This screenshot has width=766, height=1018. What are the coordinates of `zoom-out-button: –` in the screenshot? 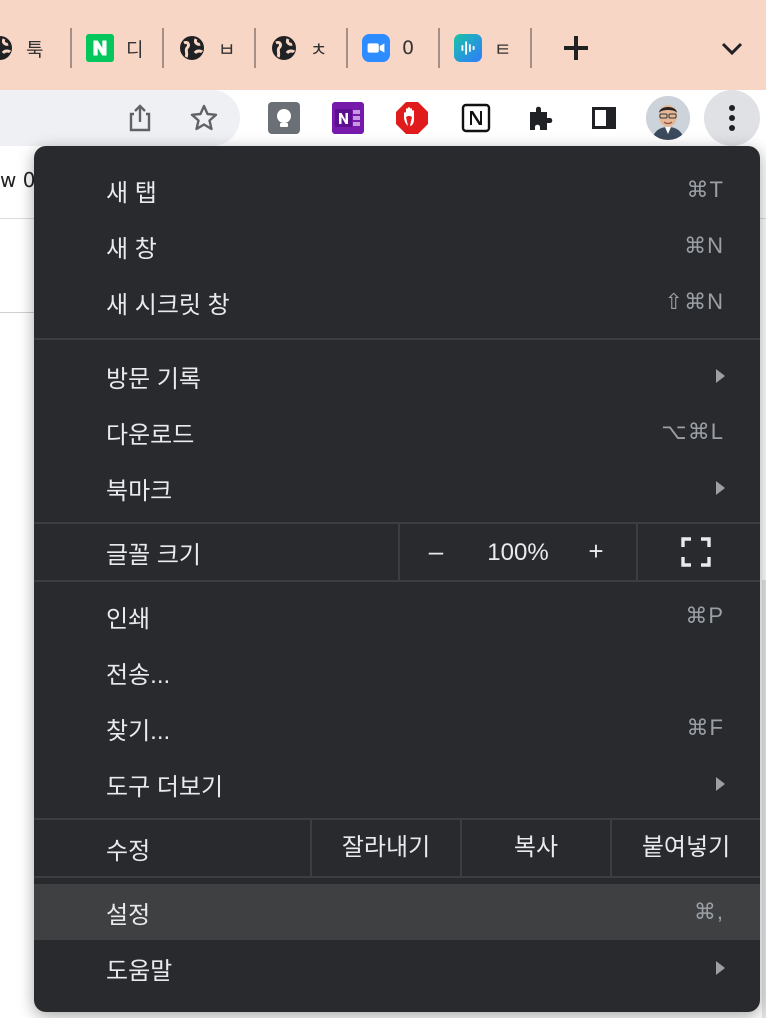 It's located at (436, 552).